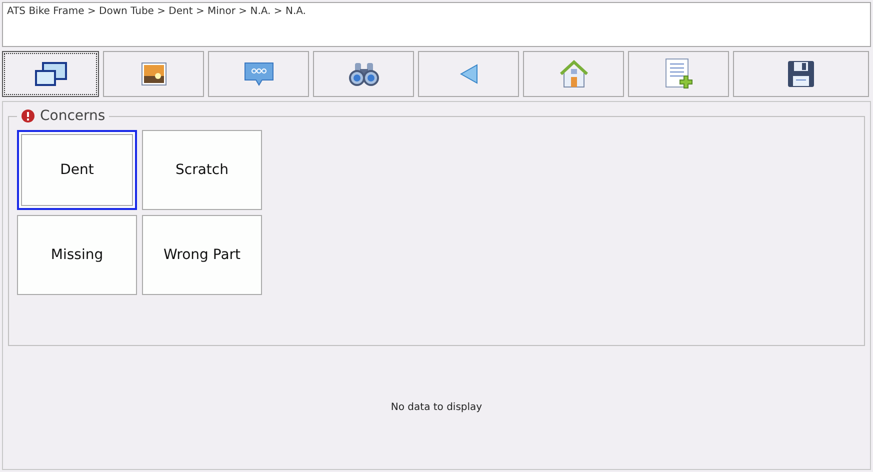 The image size is (873, 472). Describe the element at coordinates (573, 74) in the screenshot. I see `home-icon` at that location.